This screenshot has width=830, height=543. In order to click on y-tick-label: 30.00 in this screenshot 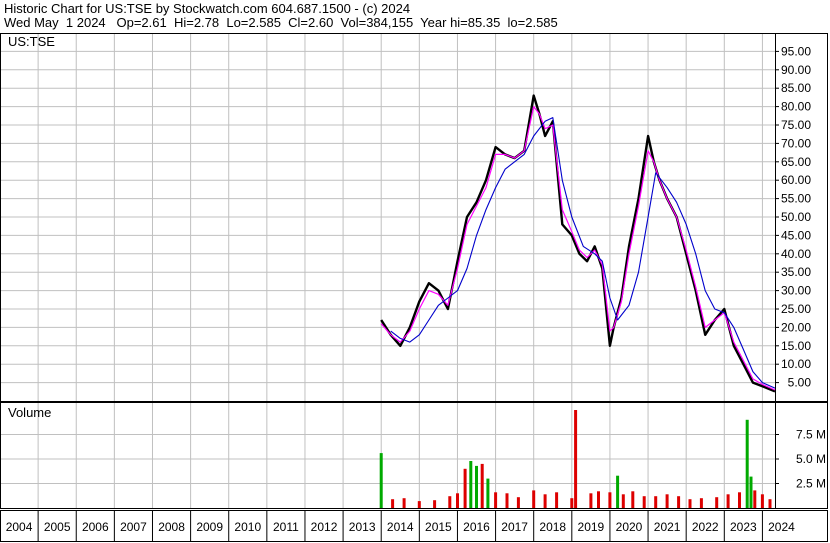, I will do `click(796, 291)`.